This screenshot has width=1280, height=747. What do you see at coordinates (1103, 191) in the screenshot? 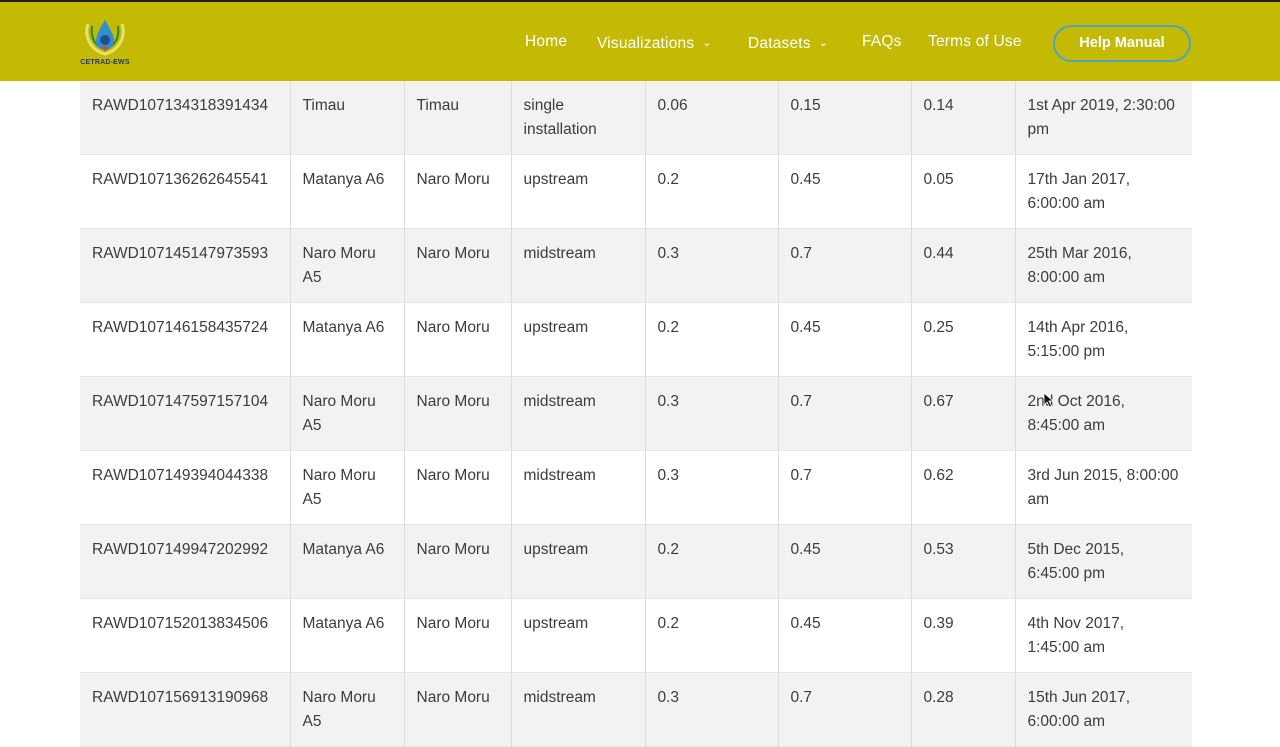
I see `datetime-cell: 17th Jan 2017, 6:00:00 am` at bounding box center [1103, 191].